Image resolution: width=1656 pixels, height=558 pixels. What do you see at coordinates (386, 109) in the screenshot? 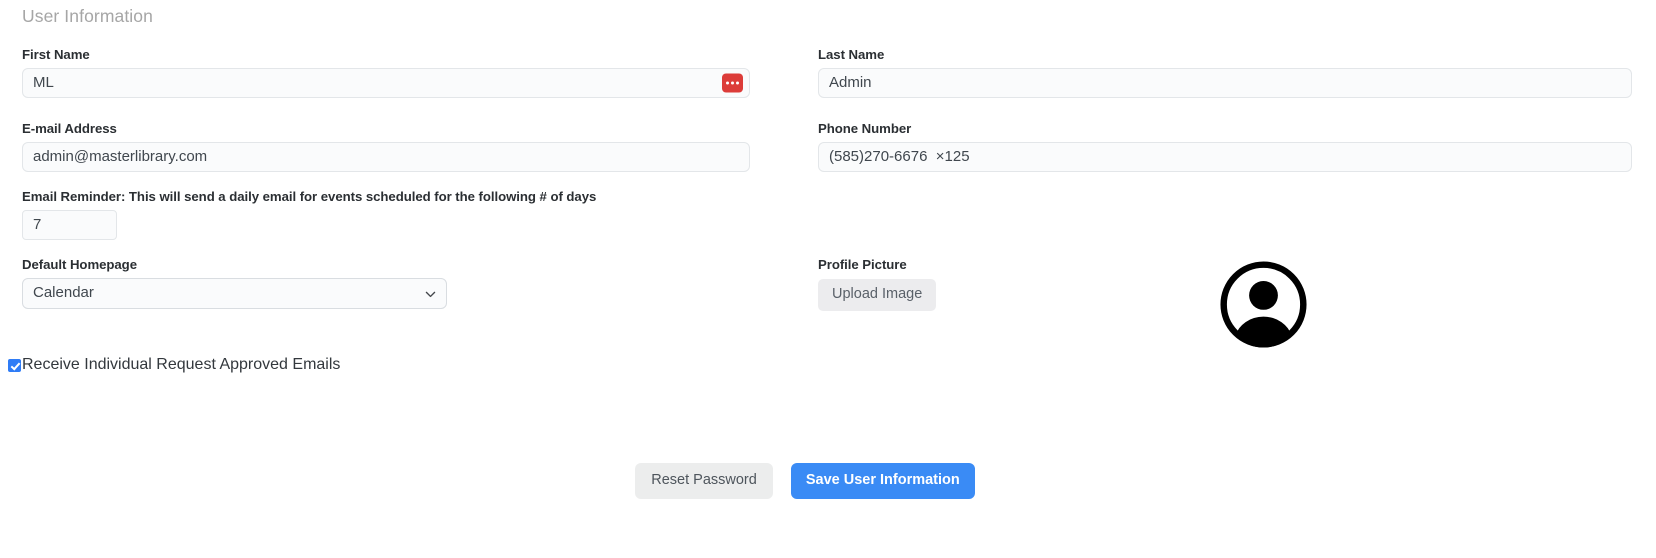
I see `form-column-left: First Name E-mail Address` at bounding box center [386, 109].